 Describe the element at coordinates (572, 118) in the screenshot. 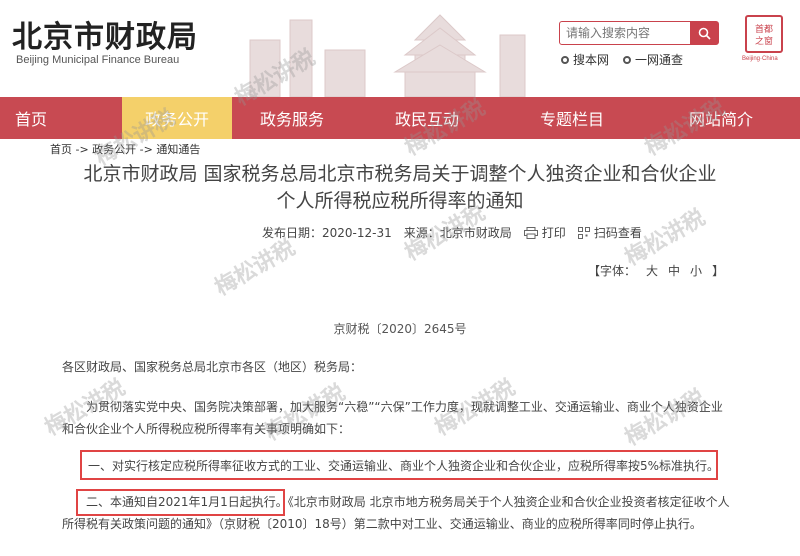

I see `nav-special-topics: 专题栏目` at that location.